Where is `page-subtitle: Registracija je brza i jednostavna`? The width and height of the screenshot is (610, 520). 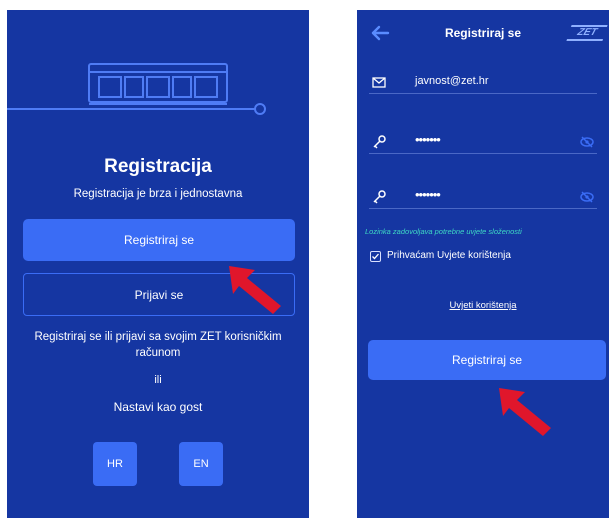 page-subtitle: Registracija je brza i jednostavna is located at coordinates (158, 194).